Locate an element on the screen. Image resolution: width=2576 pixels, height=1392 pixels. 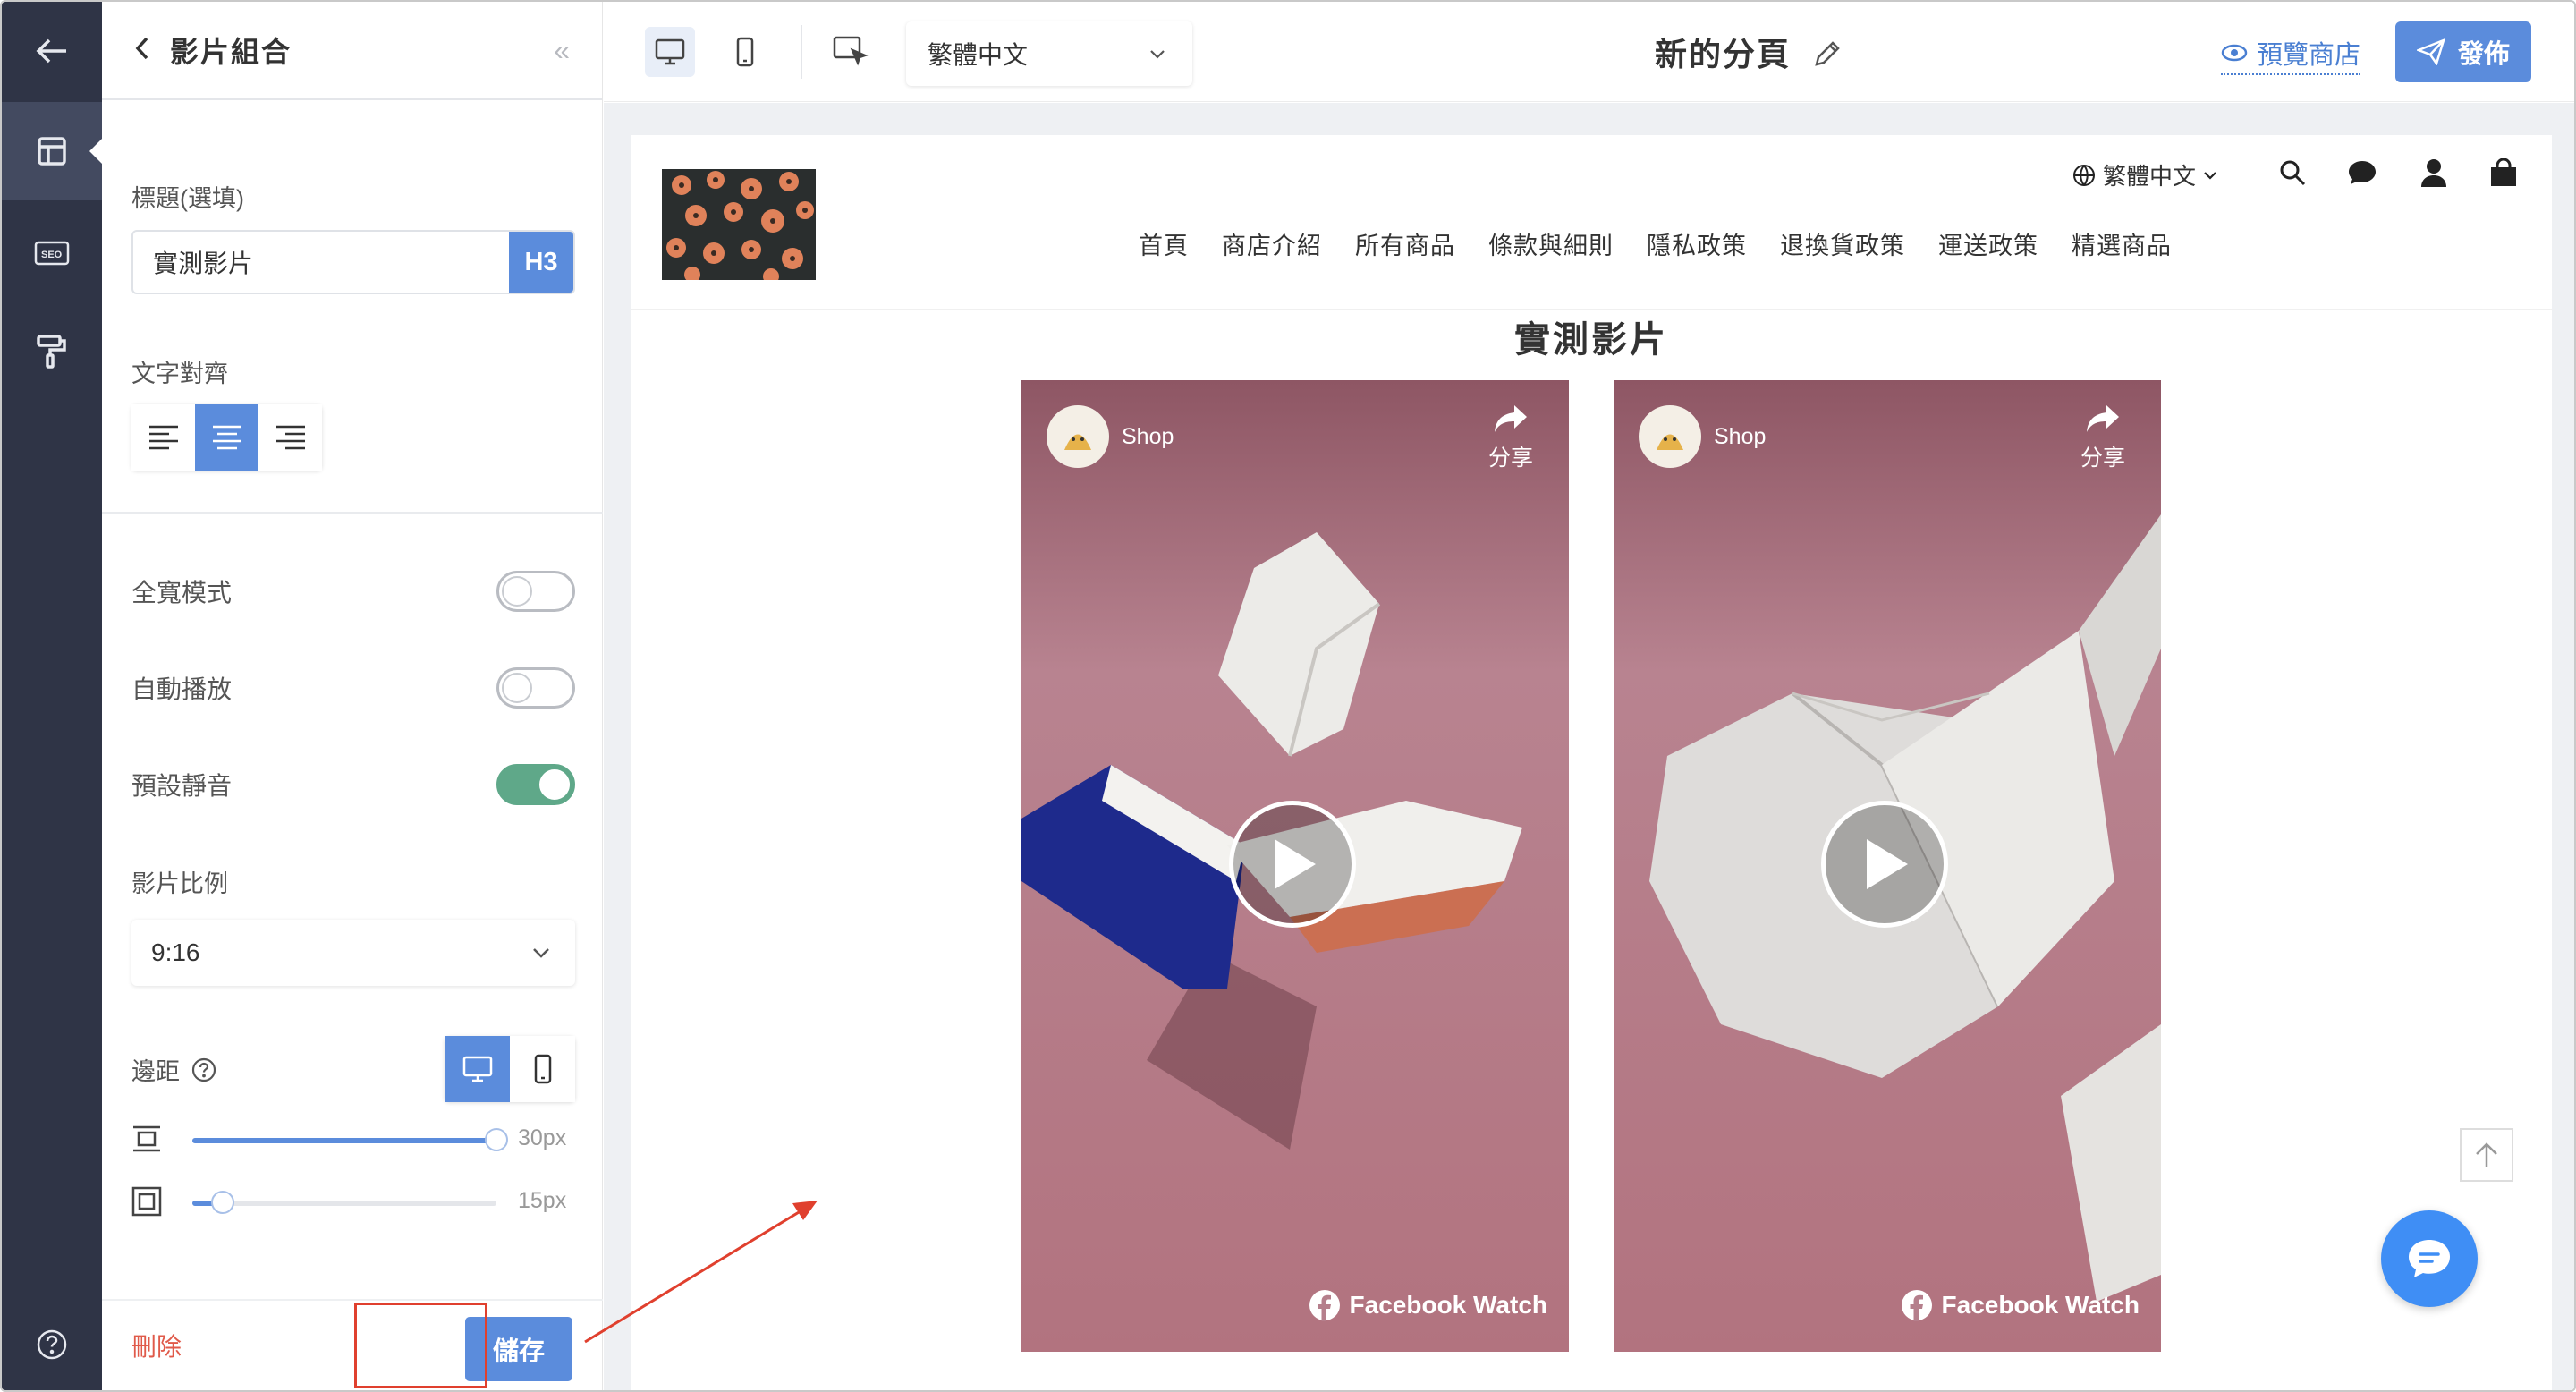
page-title-row: 新的分頁 is located at coordinates (1748, 52).